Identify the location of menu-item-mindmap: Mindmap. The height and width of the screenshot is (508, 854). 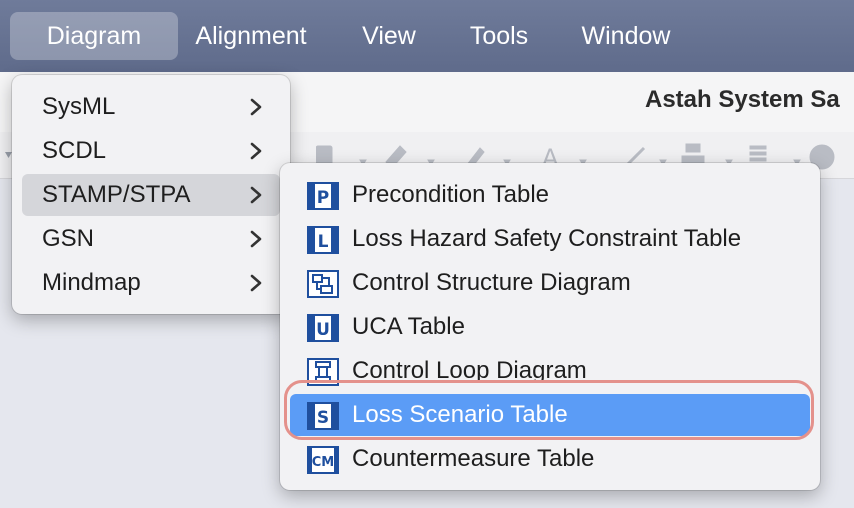
(151, 283).